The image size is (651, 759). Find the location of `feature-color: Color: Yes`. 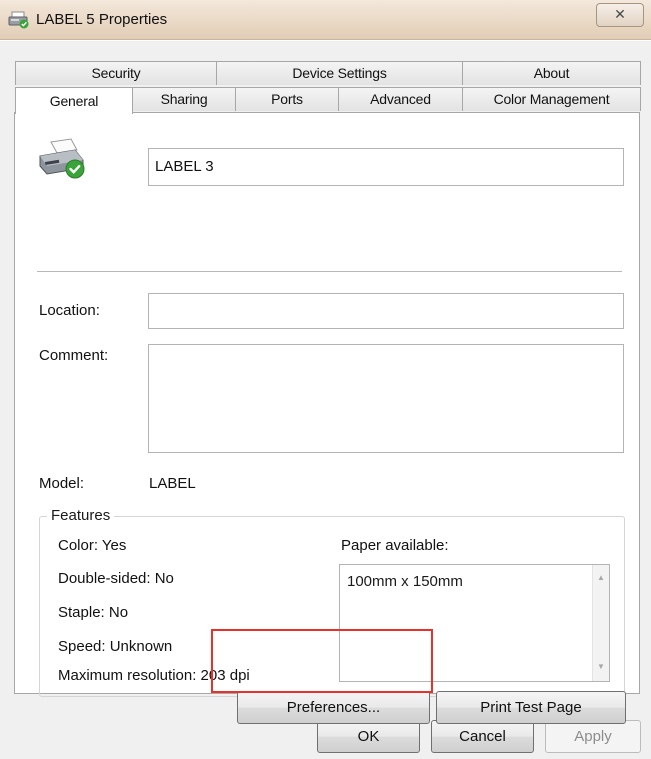

feature-color: Color: Yes is located at coordinates (92, 545).